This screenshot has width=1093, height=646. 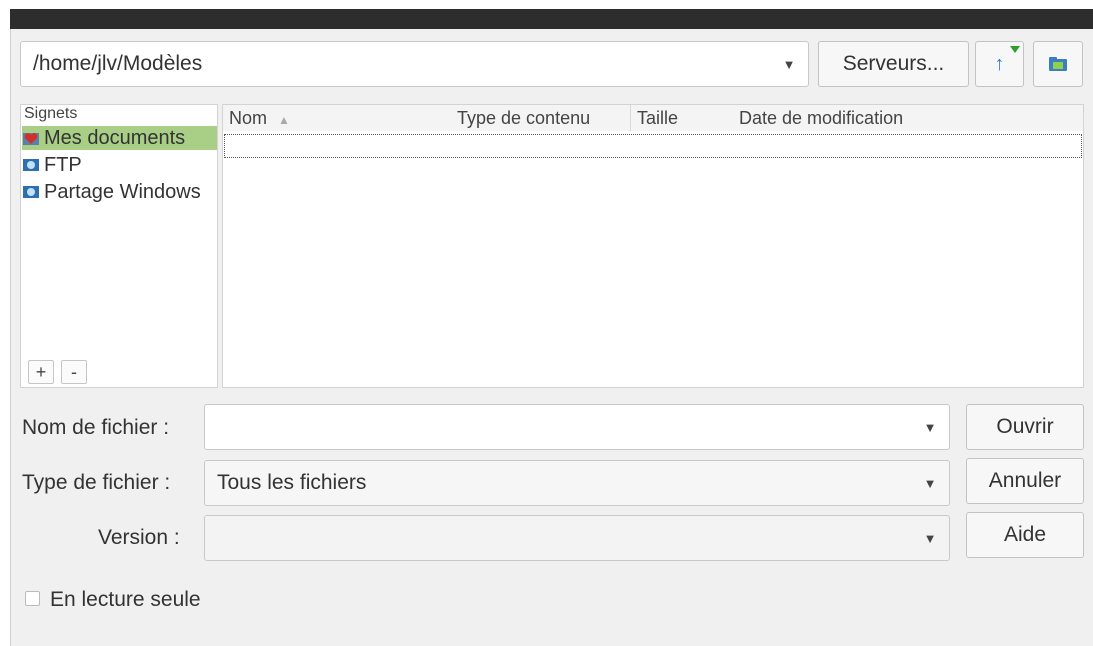 I want to click on column-header-type: Type de contenu, so click(x=541, y=118).